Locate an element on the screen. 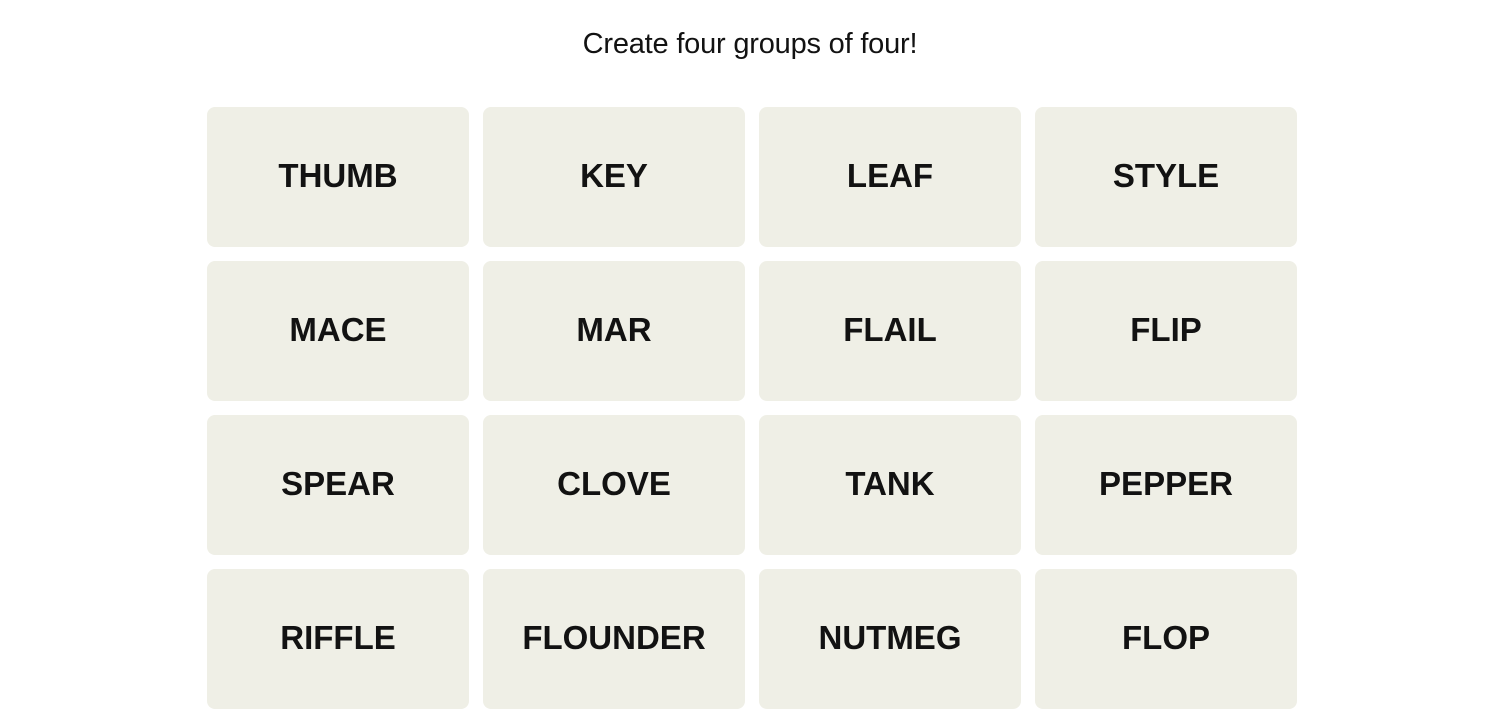  word-tile: FLOUNDER is located at coordinates (614, 639).